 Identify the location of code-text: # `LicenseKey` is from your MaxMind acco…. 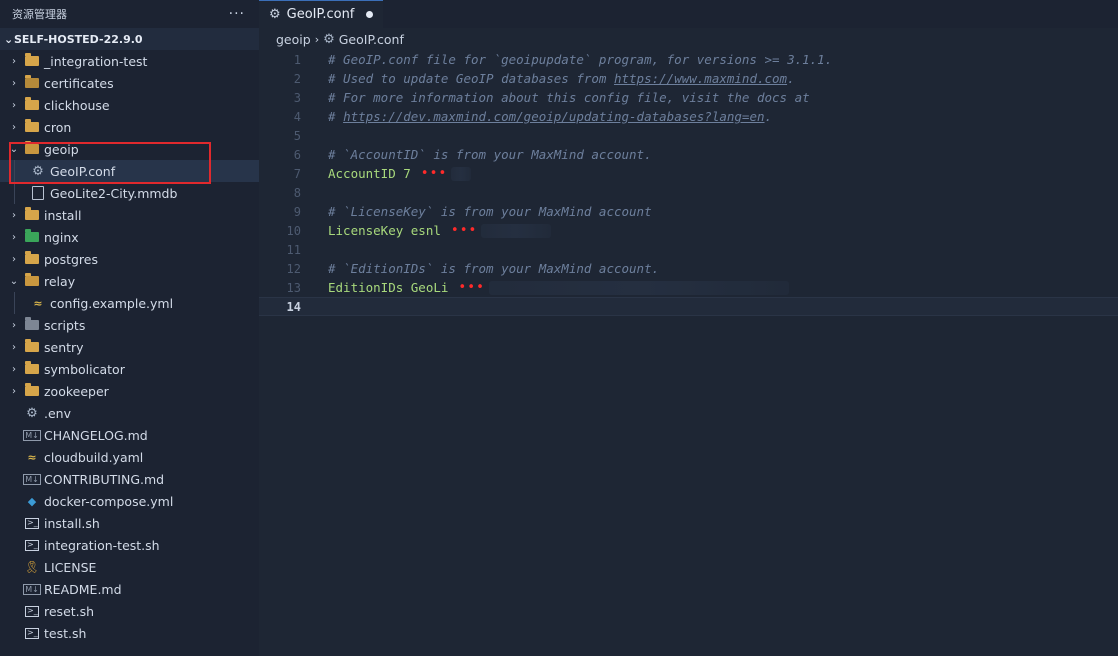
(490, 211).